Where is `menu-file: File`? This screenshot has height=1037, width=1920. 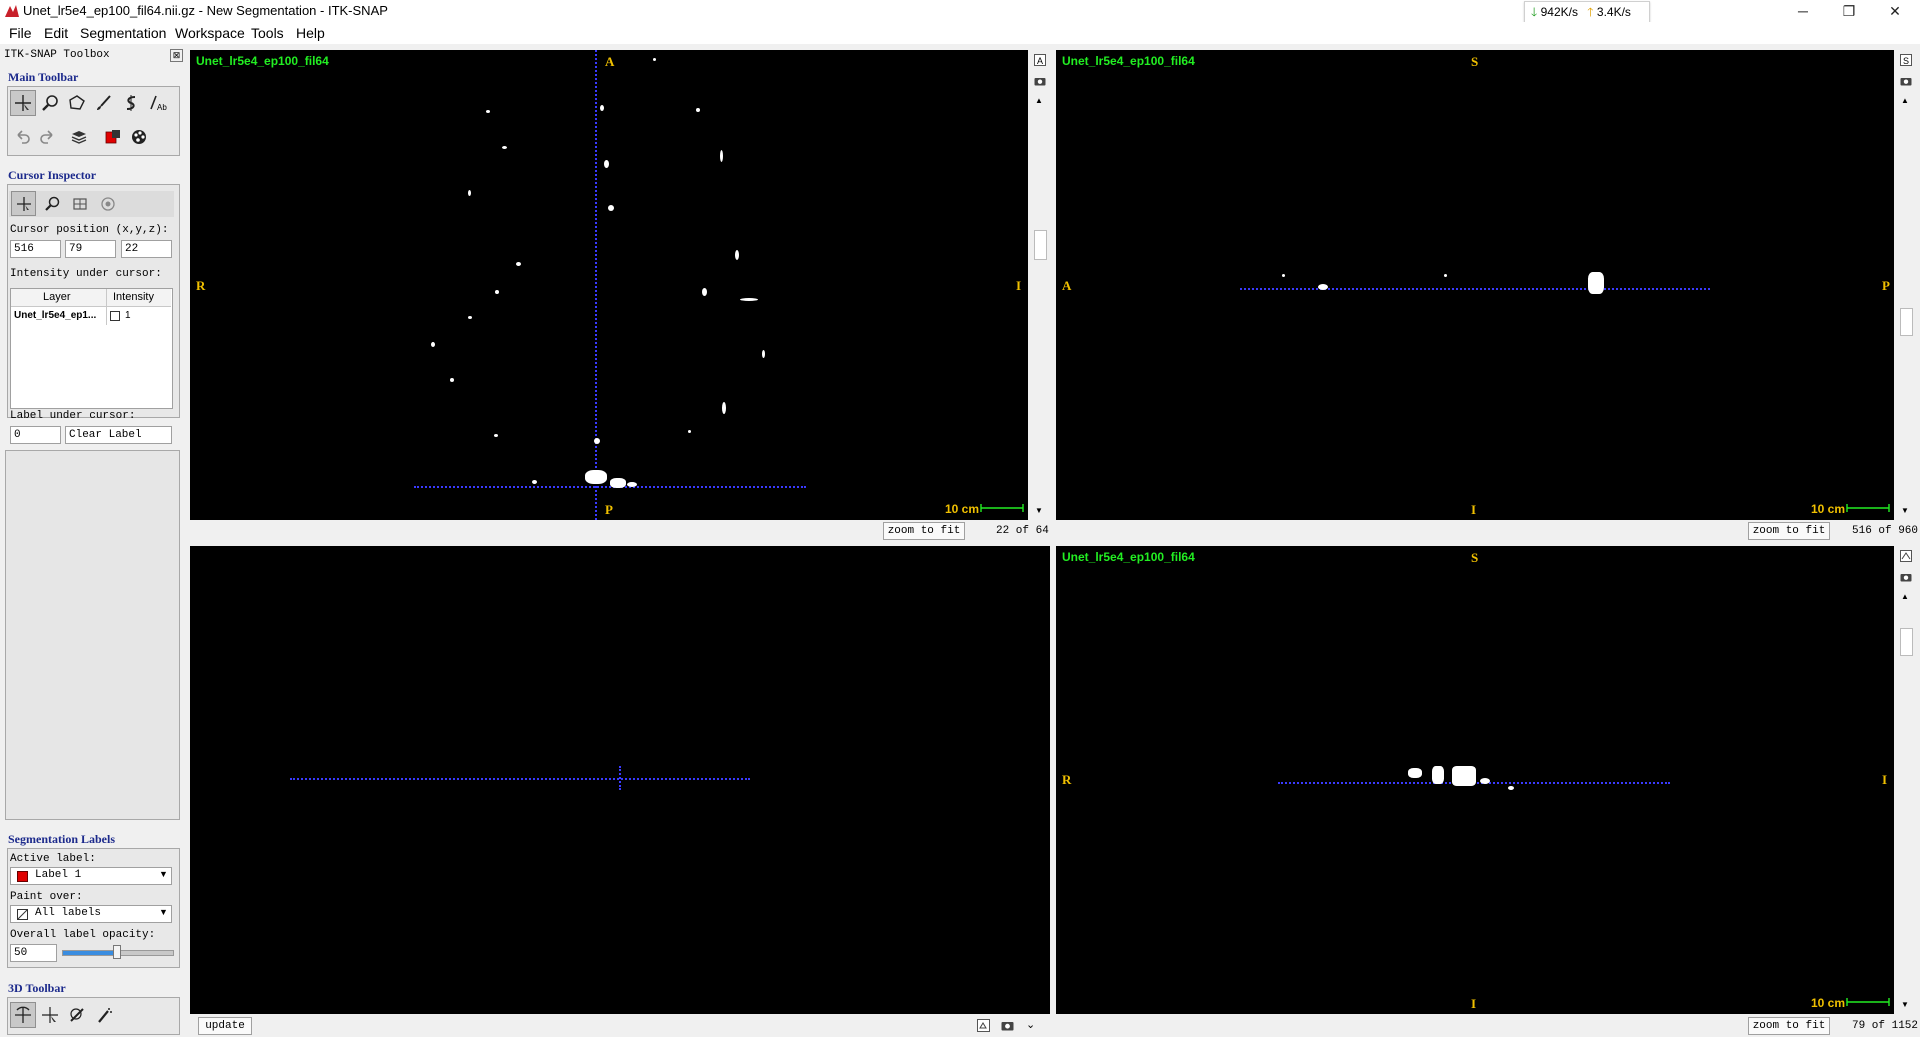
menu-file: File is located at coordinates (20, 33).